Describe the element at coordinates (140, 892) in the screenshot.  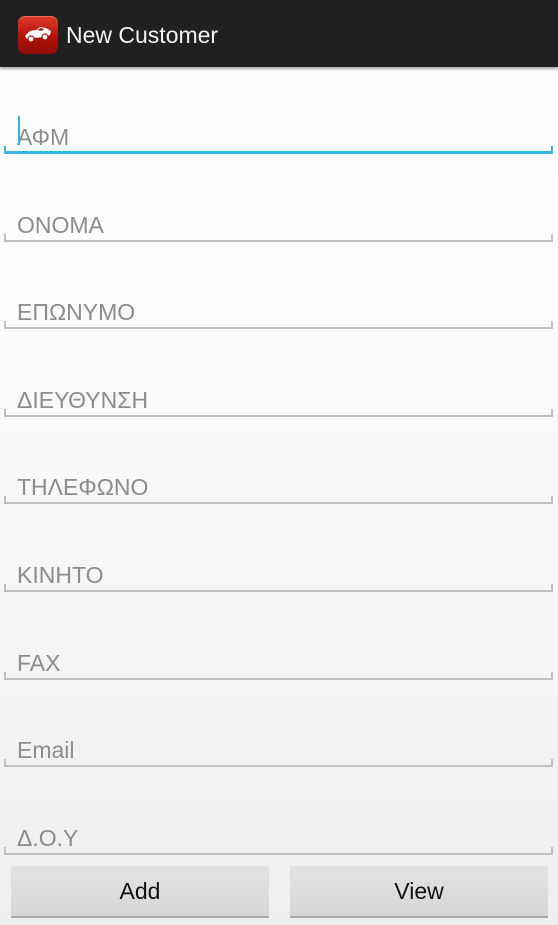
I see `add-button: Add` at that location.